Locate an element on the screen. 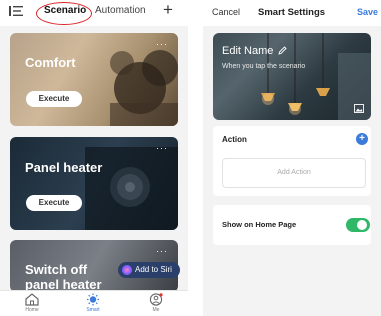 This screenshot has height=316, width=381. toggle-knob is located at coordinates (362, 225).